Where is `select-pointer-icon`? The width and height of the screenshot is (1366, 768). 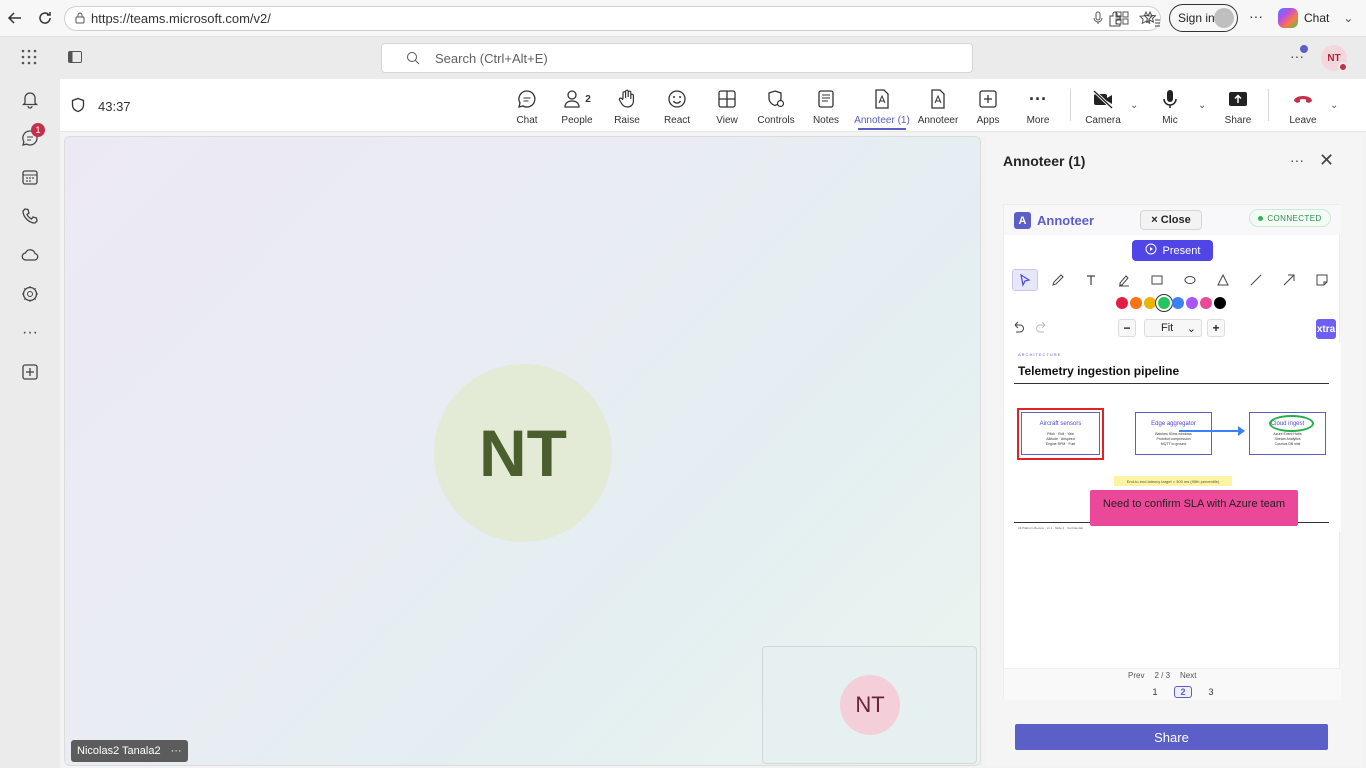
select-pointer-icon is located at coordinates (1025, 280).